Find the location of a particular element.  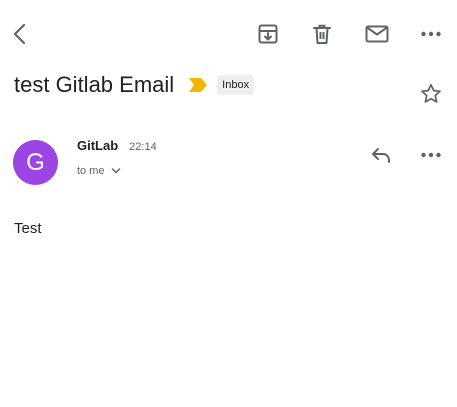

back-button is located at coordinates (20, 34).